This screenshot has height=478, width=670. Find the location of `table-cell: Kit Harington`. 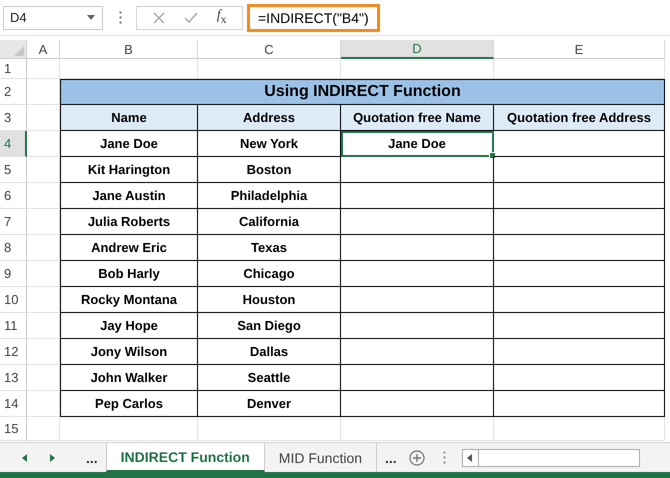

table-cell: Kit Harington is located at coordinates (129, 170).